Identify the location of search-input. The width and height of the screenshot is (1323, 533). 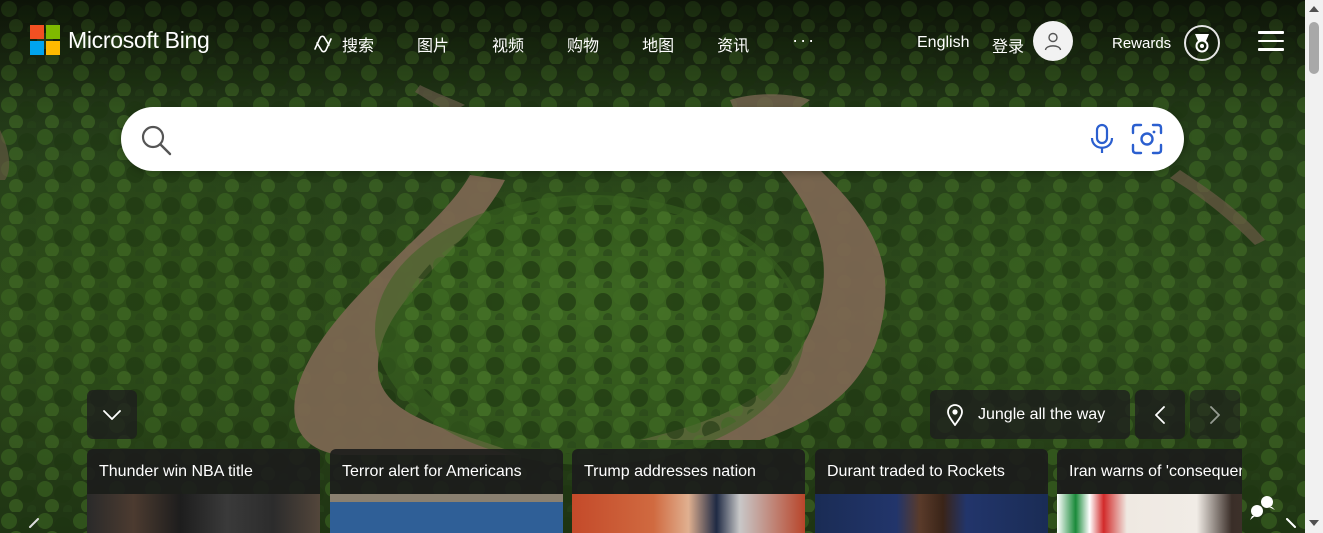
(635, 139).